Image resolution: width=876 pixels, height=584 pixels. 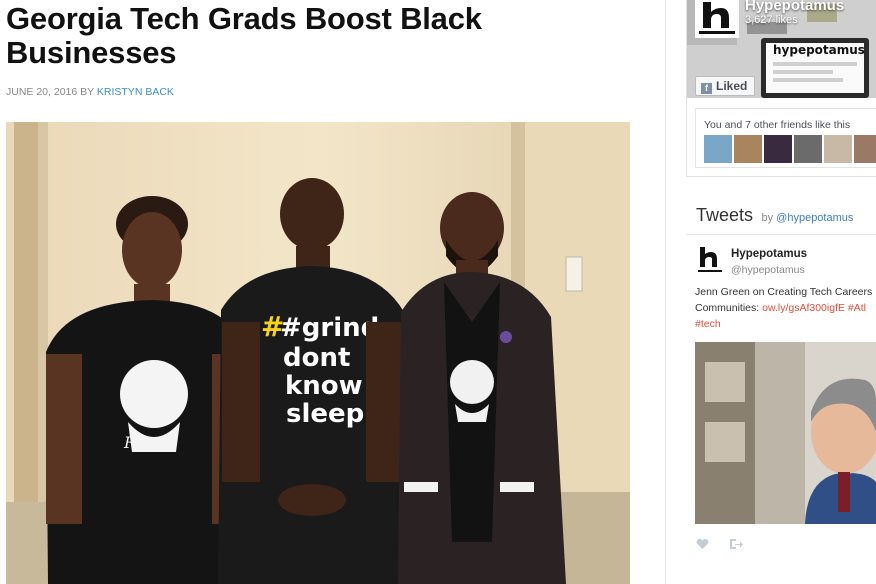 What do you see at coordinates (814, 218) in the screenshot?
I see `tweets-handle-link: @hypepotamus` at bounding box center [814, 218].